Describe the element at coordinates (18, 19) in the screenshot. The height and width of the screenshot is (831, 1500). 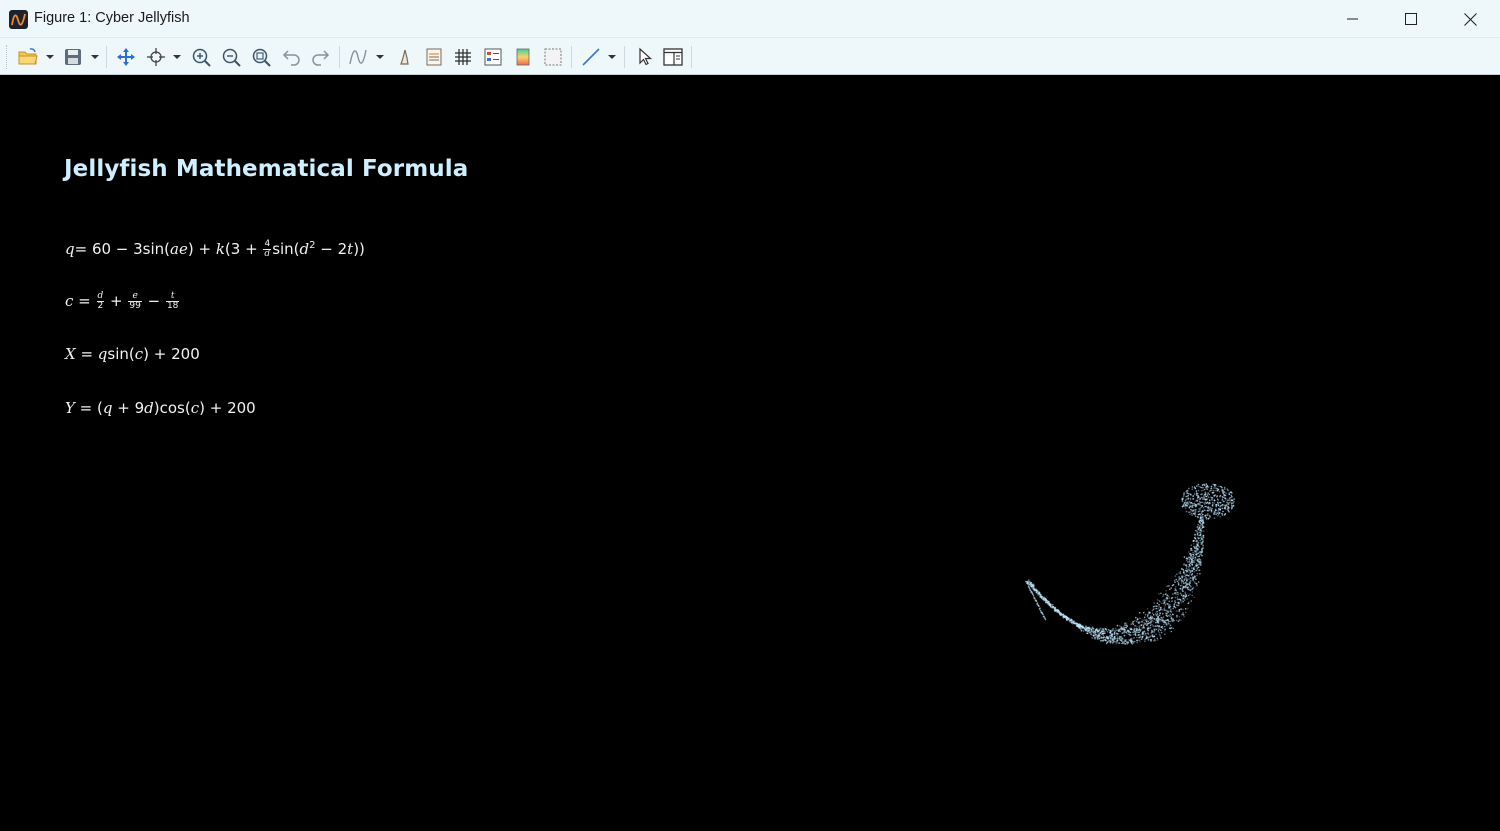
I see `app-logo-icon` at that location.